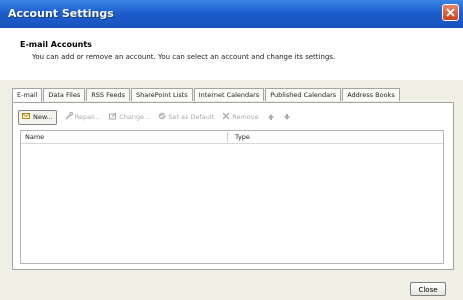 The image size is (463, 300). Describe the element at coordinates (27, 95) in the screenshot. I see `tab-email: E-mail` at that location.